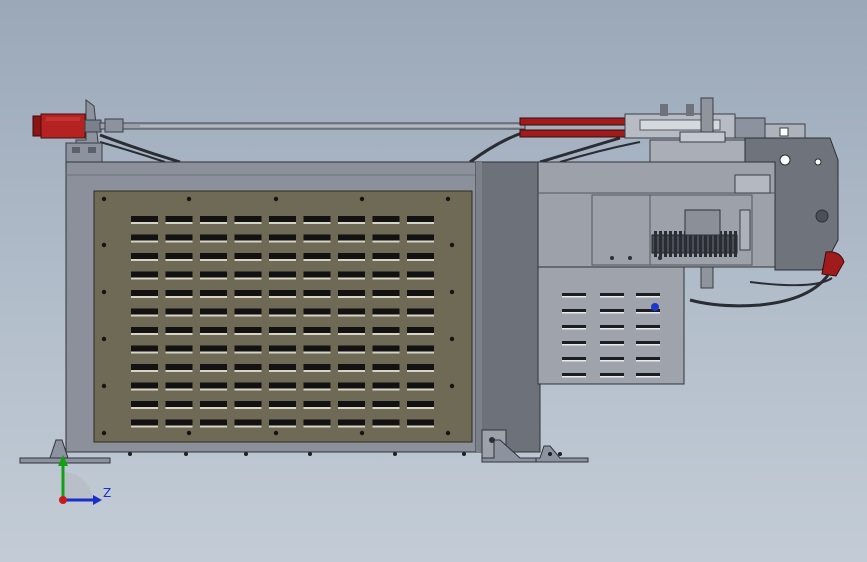 The image size is (867, 562). What do you see at coordinates (508, 307) in the screenshot?
I see `center-column` at bounding box center [508, 307].